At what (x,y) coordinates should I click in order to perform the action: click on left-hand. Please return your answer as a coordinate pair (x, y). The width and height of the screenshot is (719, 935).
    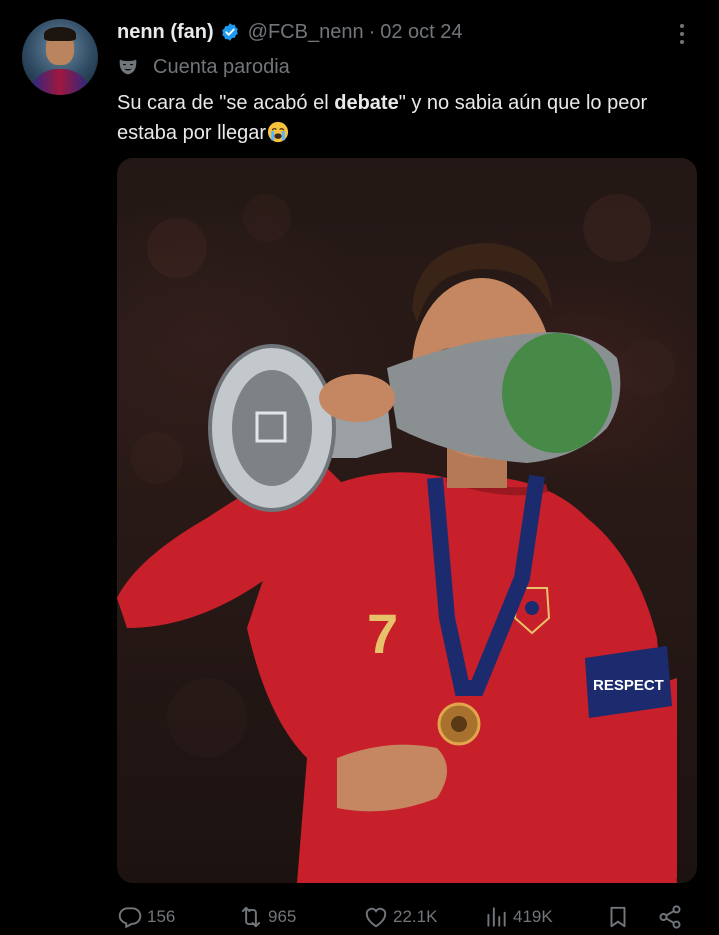
    Looking at the image, I should click on (357, 398).